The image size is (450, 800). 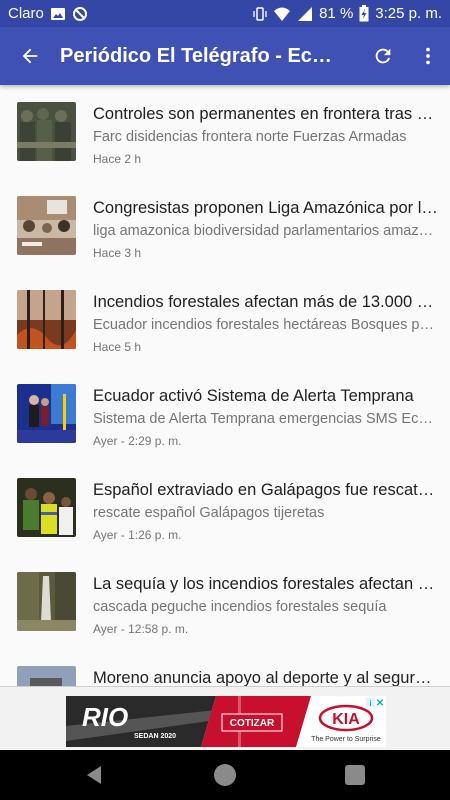 I want to click on refresh-button, so click(x=382, y=56).